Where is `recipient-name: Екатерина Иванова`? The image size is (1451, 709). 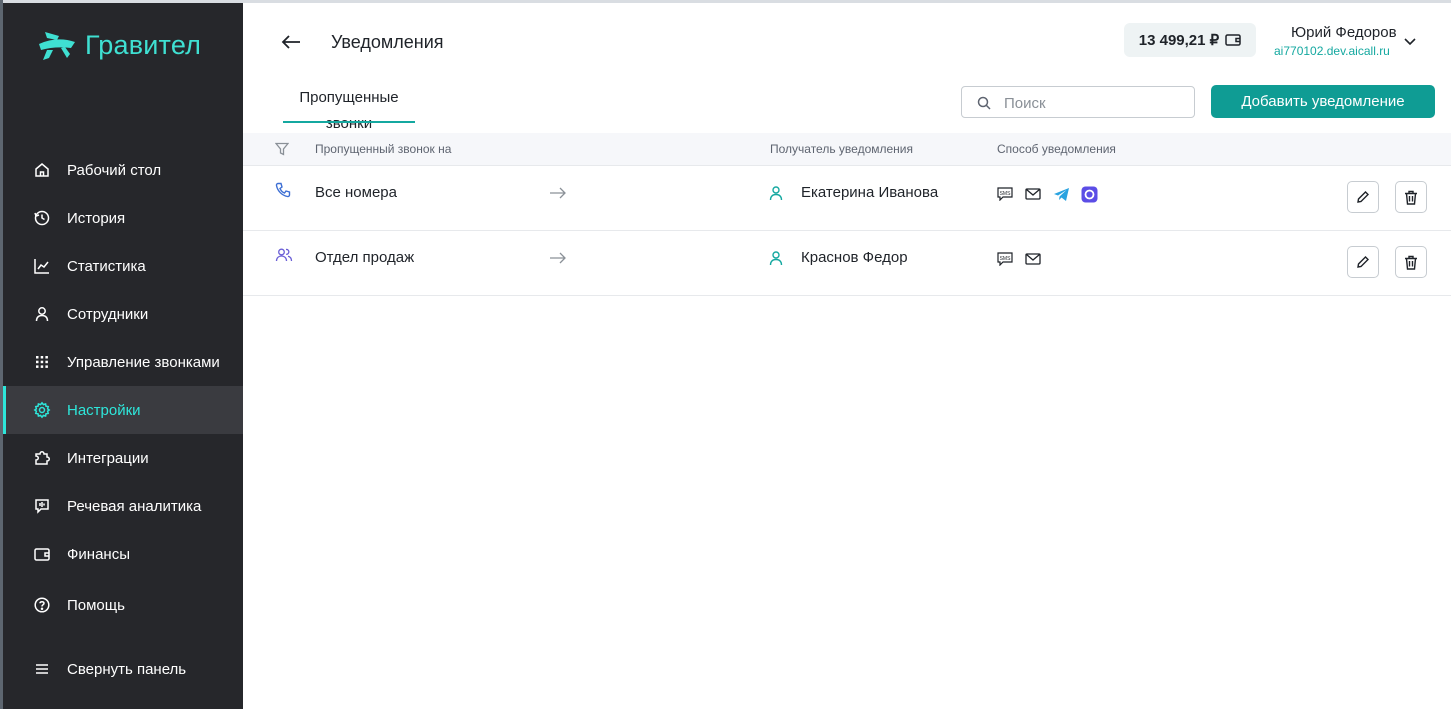 recipient-name: Екатерина Иванова is located at coordinates (870, 192).